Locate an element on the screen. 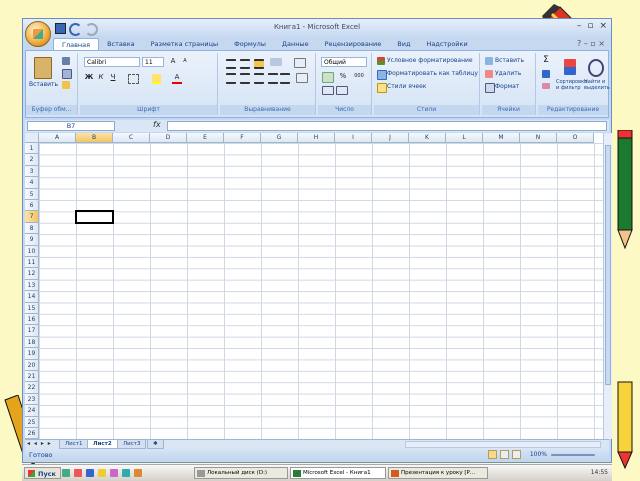 This screenshot has height=481, width=640. format-painter-icon is located at coordinates (66, 85).